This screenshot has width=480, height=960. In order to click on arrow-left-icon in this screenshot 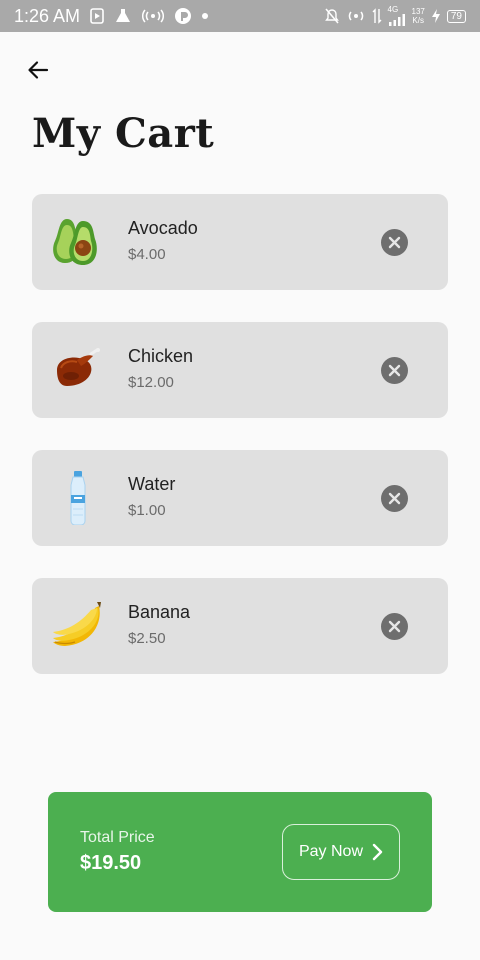, I will do `click(38, 70)`.